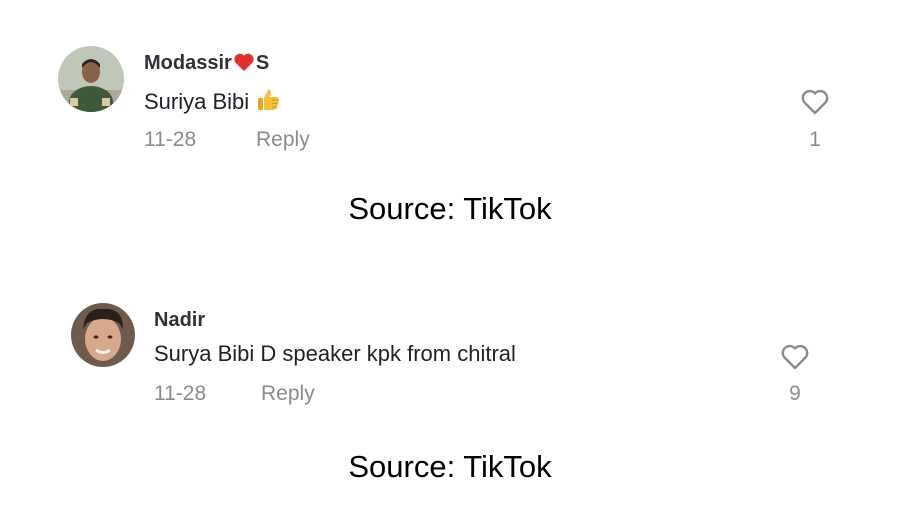 The width and height of the screenshot is (900, 526). I want to click on comment-text: Suriya Bibi, so click(212, 102).